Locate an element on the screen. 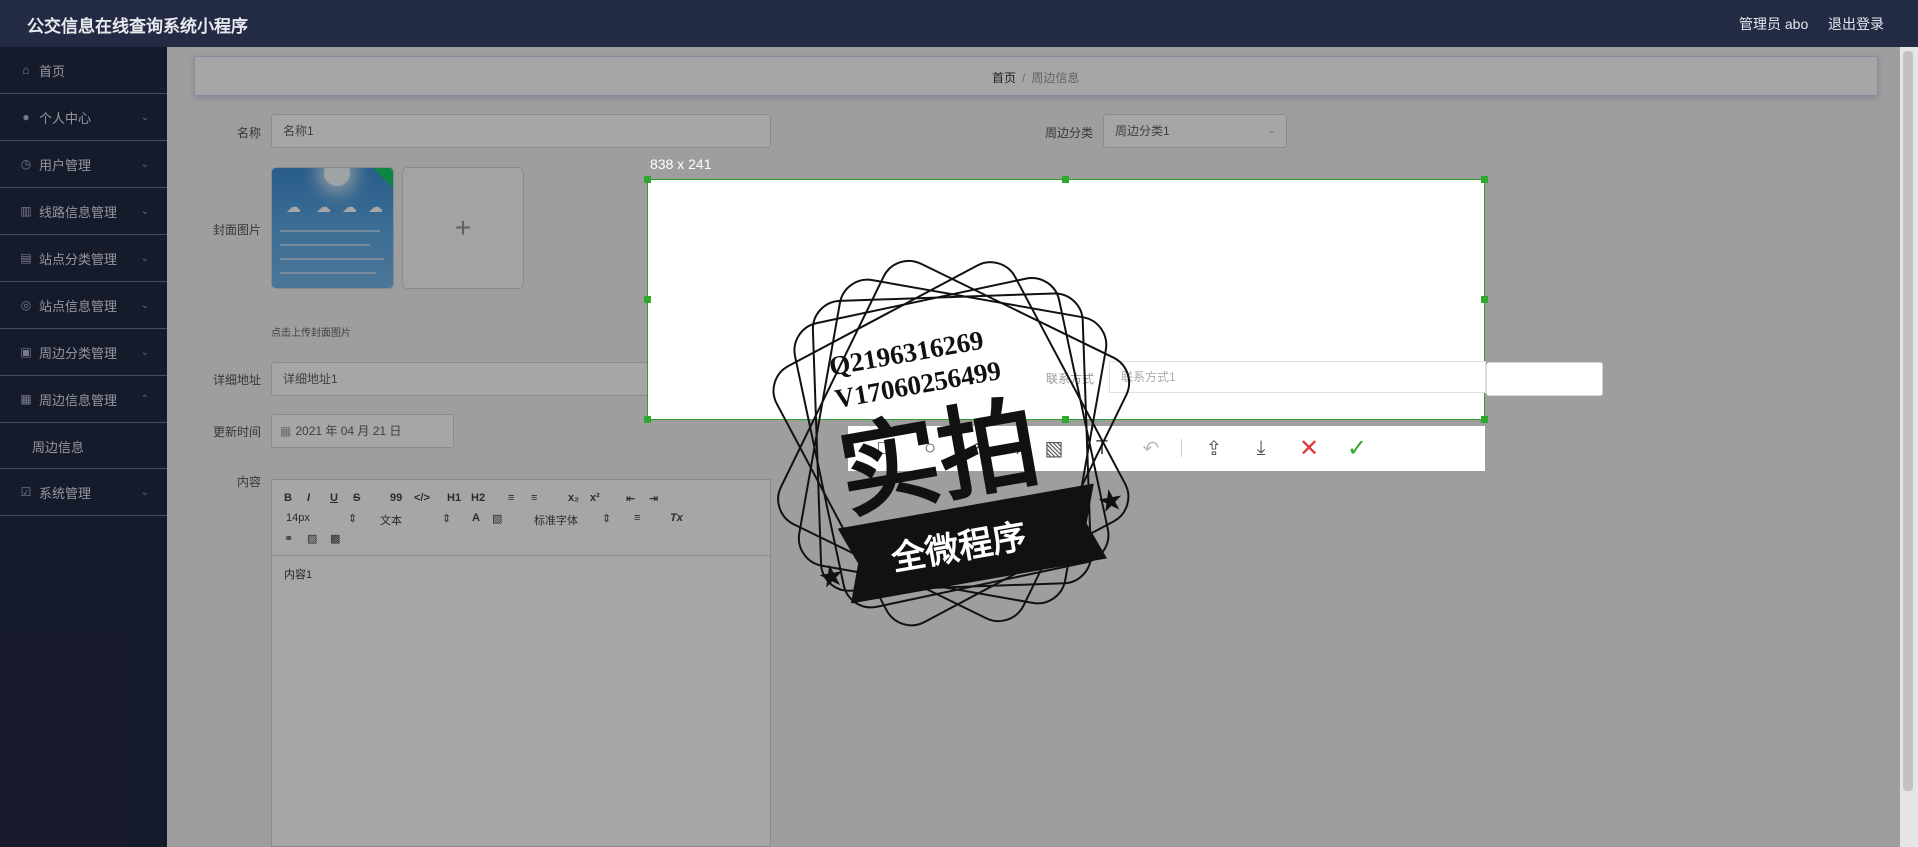 Image resolution: width=1918 pixels, height=847 pixels. app-title: 公交信息在线查询系统小程序 is located at coordinates (137, 26).